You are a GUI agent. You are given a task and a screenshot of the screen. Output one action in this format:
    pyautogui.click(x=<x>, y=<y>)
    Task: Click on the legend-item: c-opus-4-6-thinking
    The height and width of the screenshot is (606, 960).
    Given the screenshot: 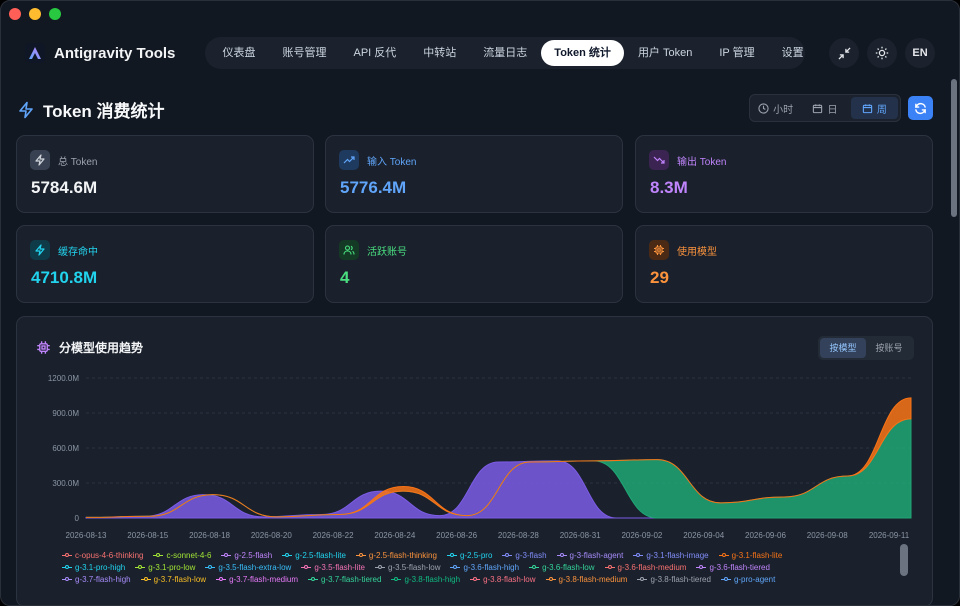 What is the action you would take?
    pyautogui.click(x=102, y=555)
    